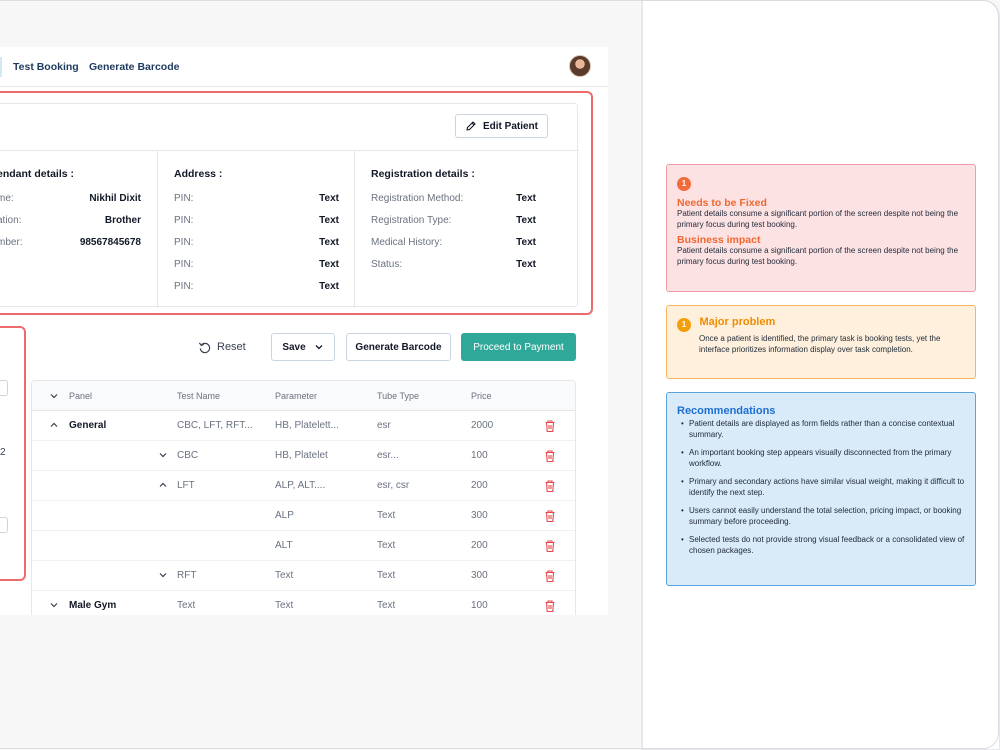 The image size is (1000, 750). I want to click on column-header-test-name: Test Name, so click(199, 396).